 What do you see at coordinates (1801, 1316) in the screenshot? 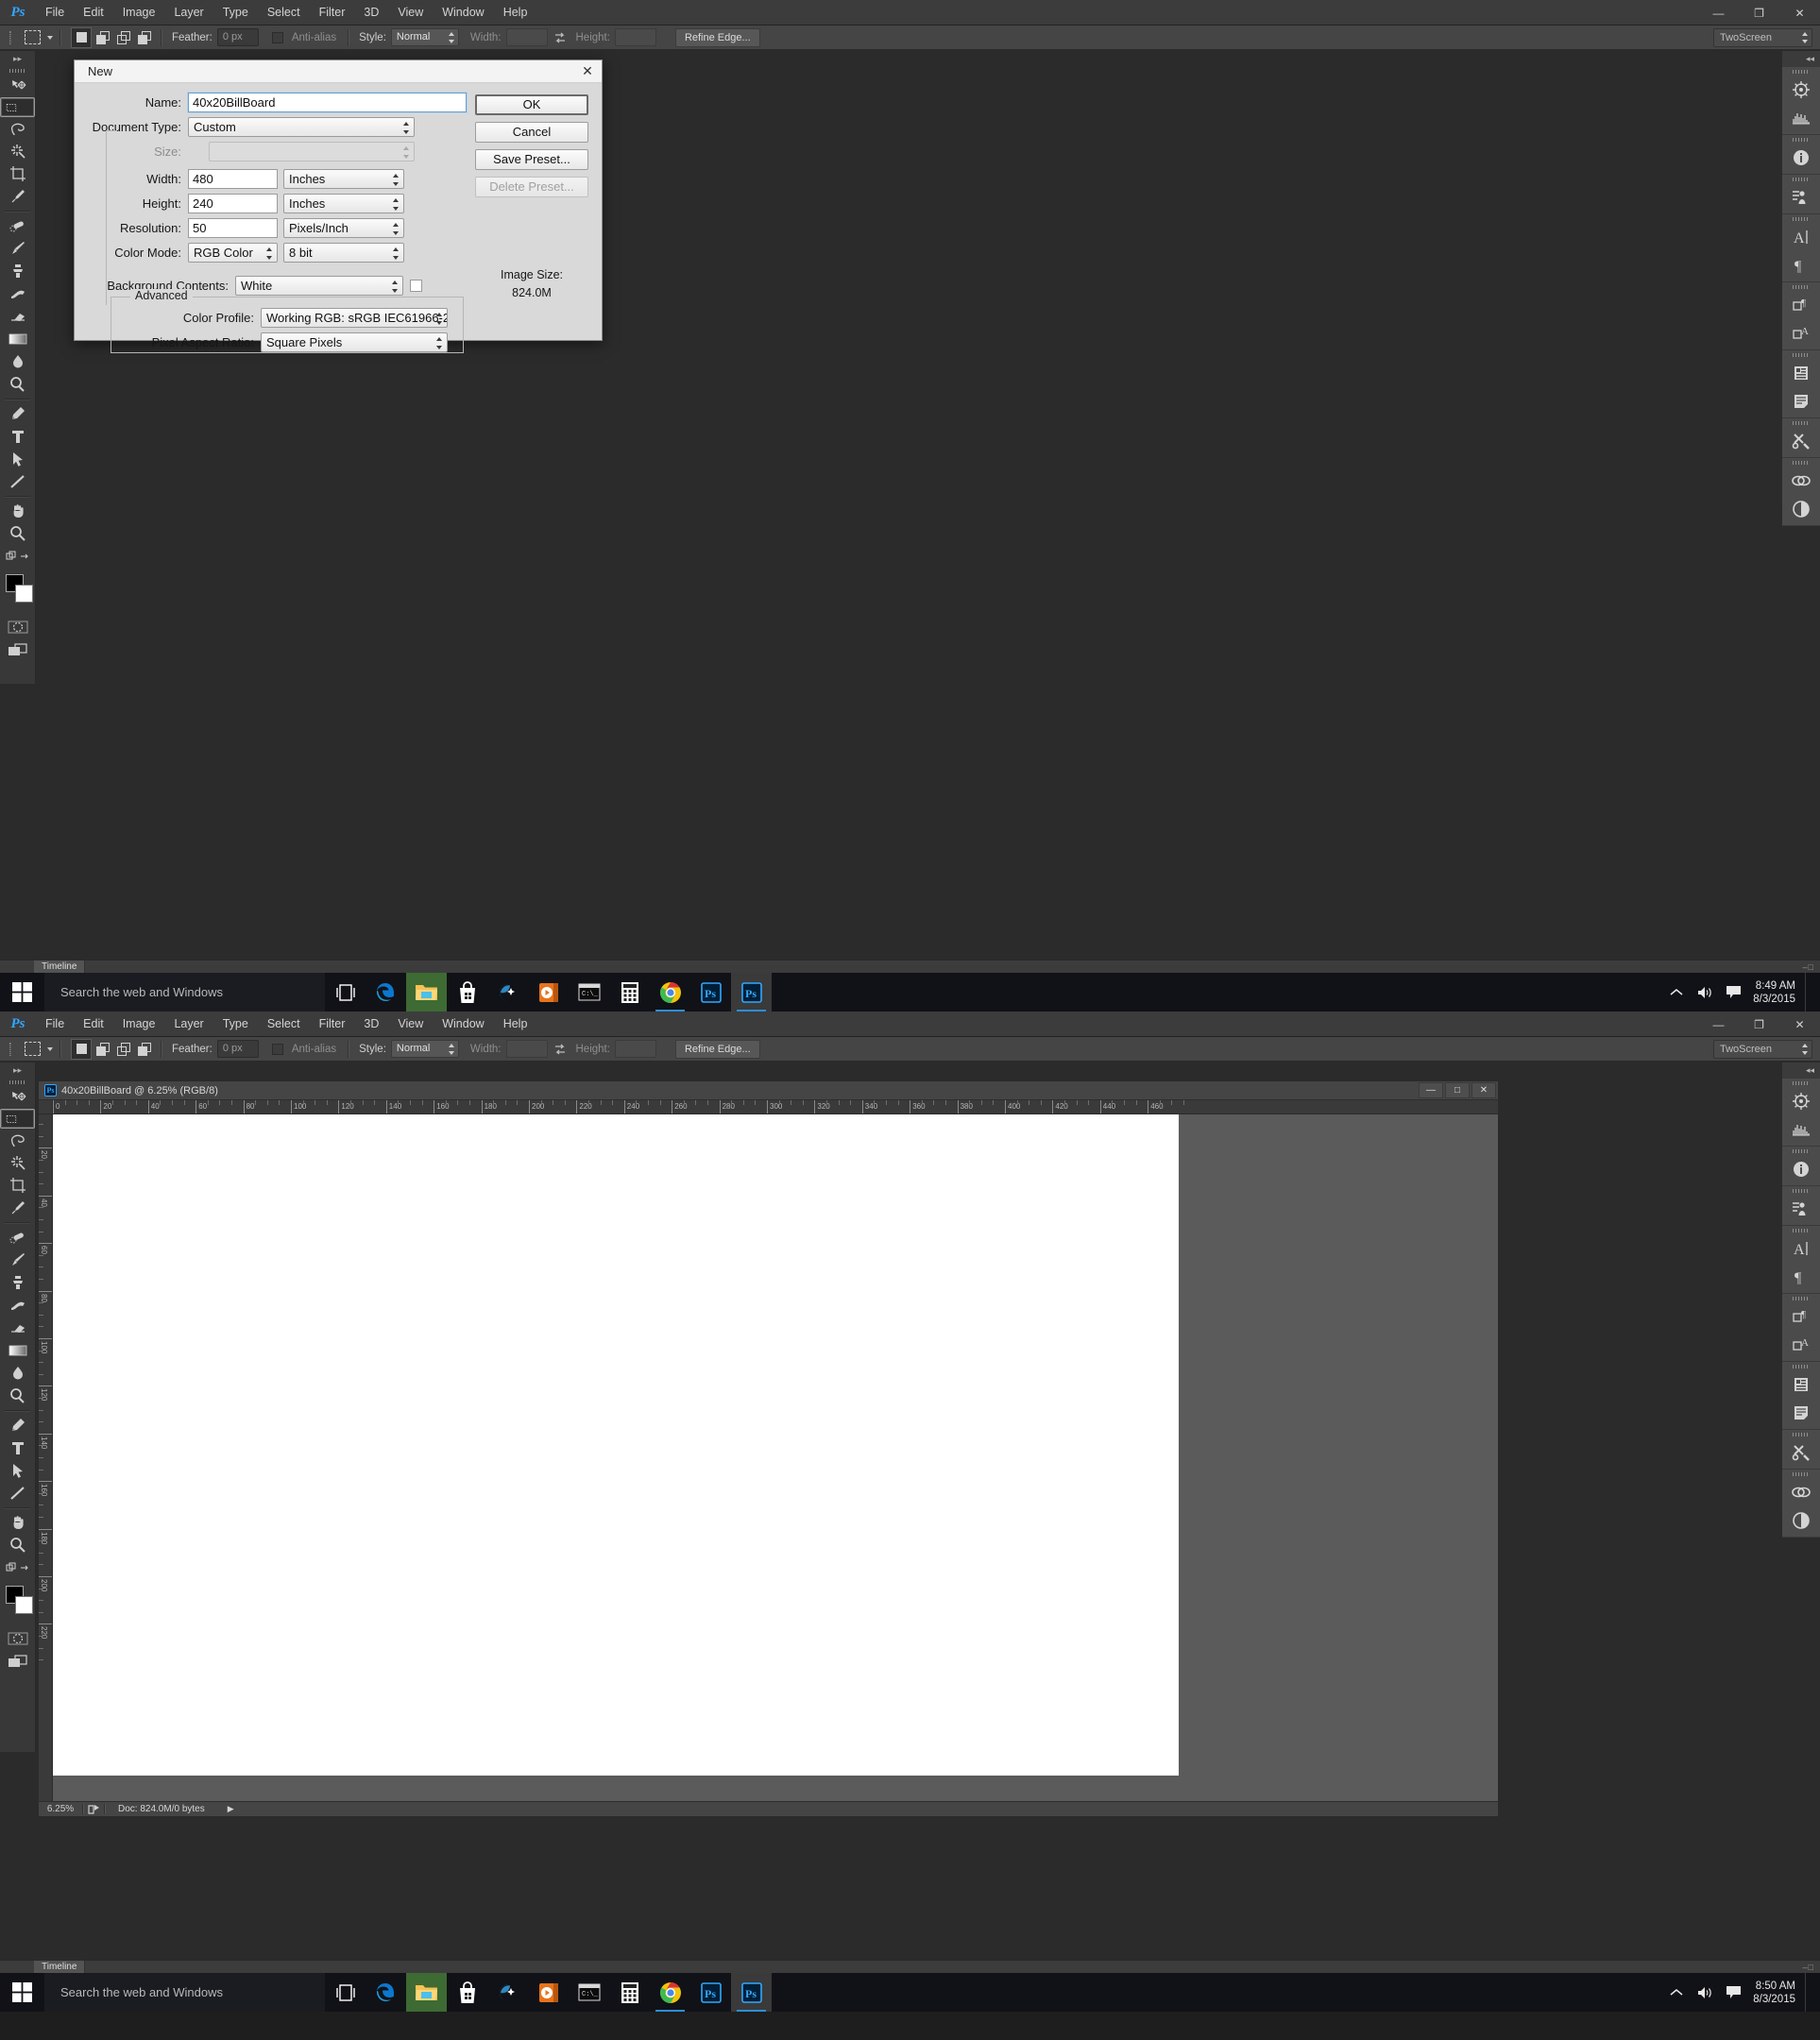
I see `character-styles-panel-icon-bottom: ¶` at bounding box center [1801, 1316].